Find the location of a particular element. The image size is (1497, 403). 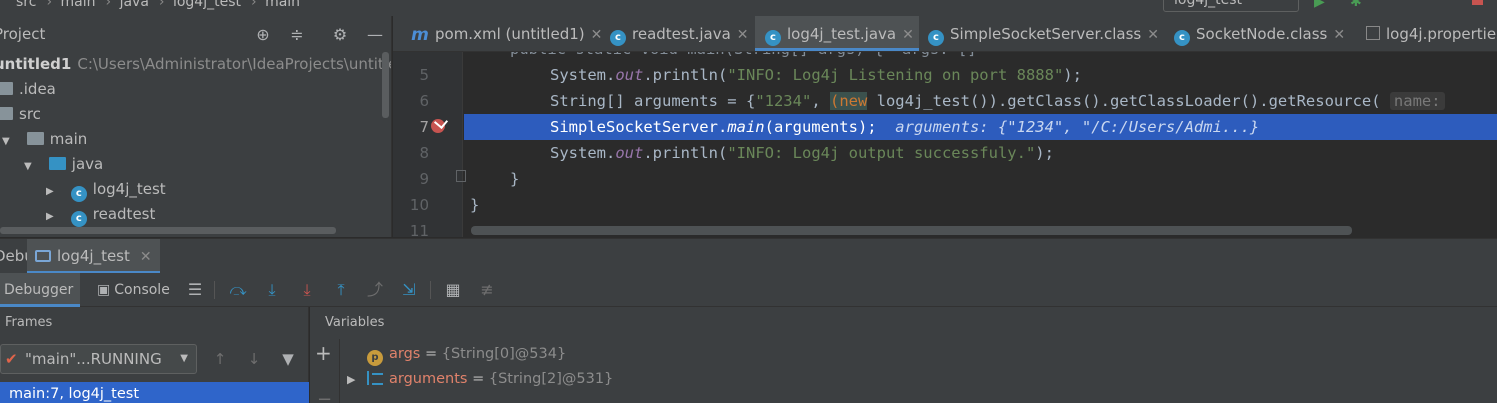

tab-debugger: Debugger is located at coordinates (40, 290).